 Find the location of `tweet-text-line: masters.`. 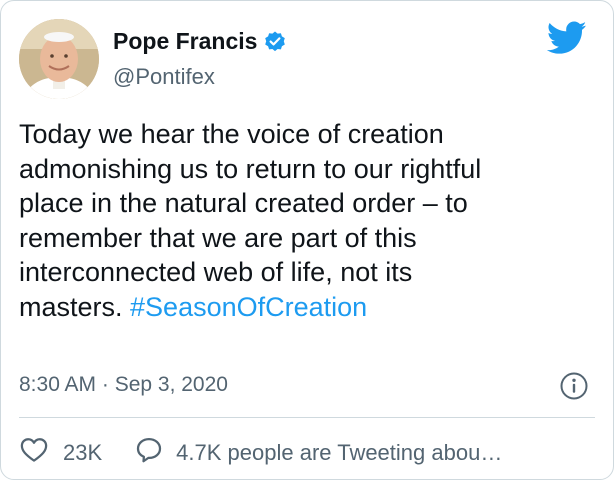

tweet-text-line: masters. is located at coordinates (75, 306).